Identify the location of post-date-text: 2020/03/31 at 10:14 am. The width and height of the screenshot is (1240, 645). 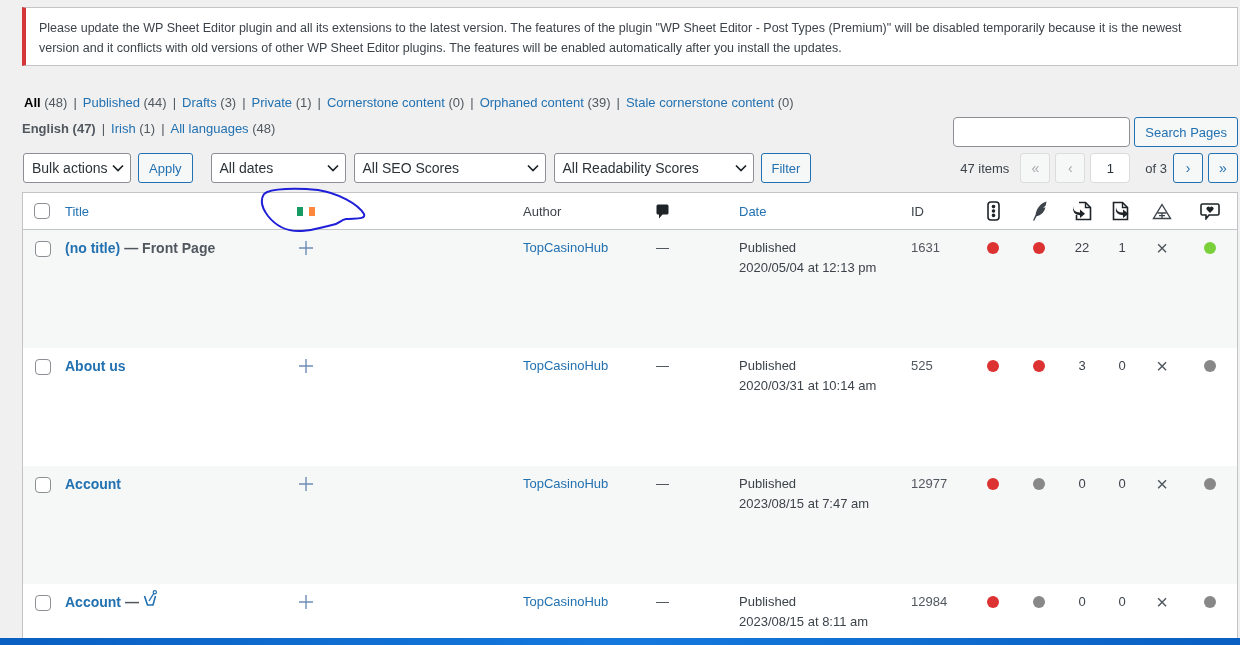
(808, 386).